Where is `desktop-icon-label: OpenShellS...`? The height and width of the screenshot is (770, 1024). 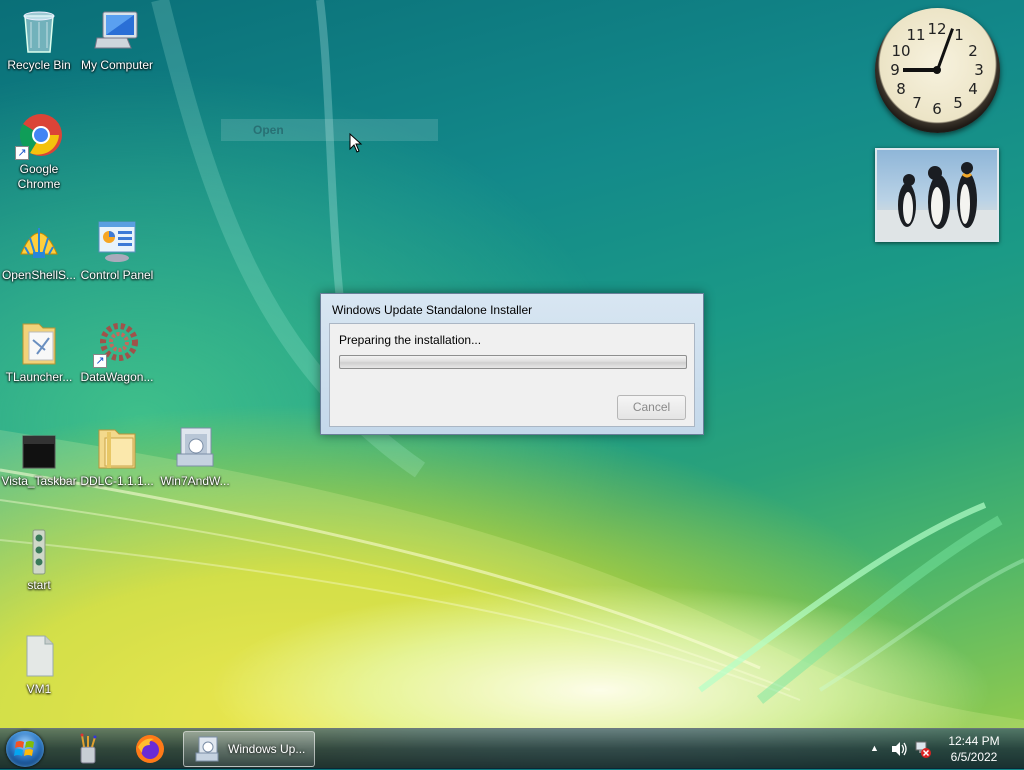 desktop-icon-label: OpenShellS... is located at coordinates (39, 275).